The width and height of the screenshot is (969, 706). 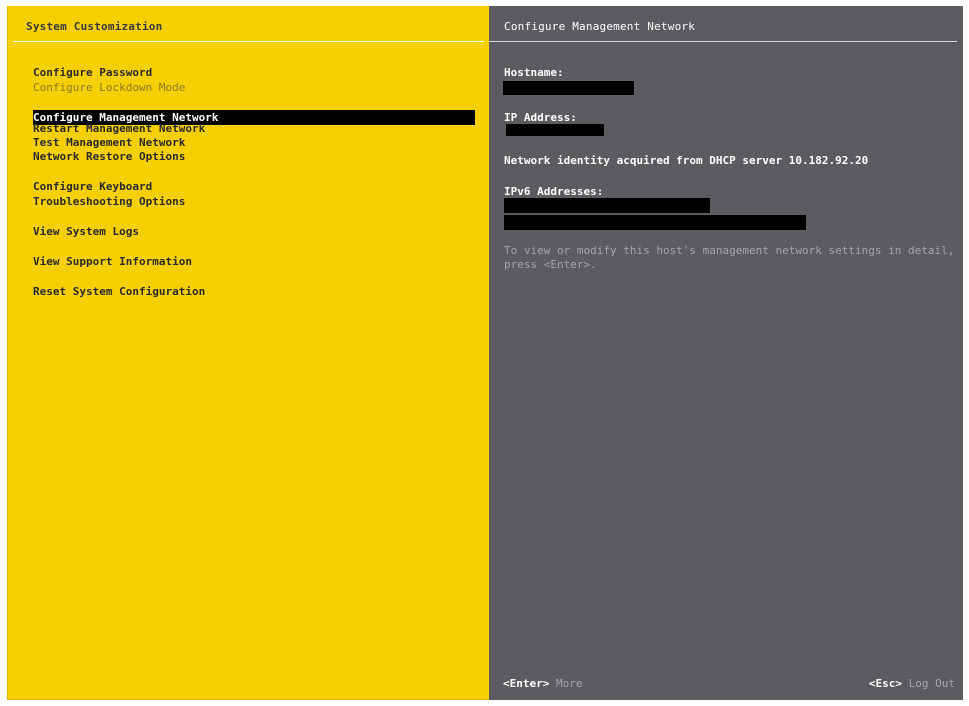 What do you see at coordinates (248, 261) in the screenshot?
I see `menu-item-view-support-information: View Support Information` at bounding box center [248, 261].